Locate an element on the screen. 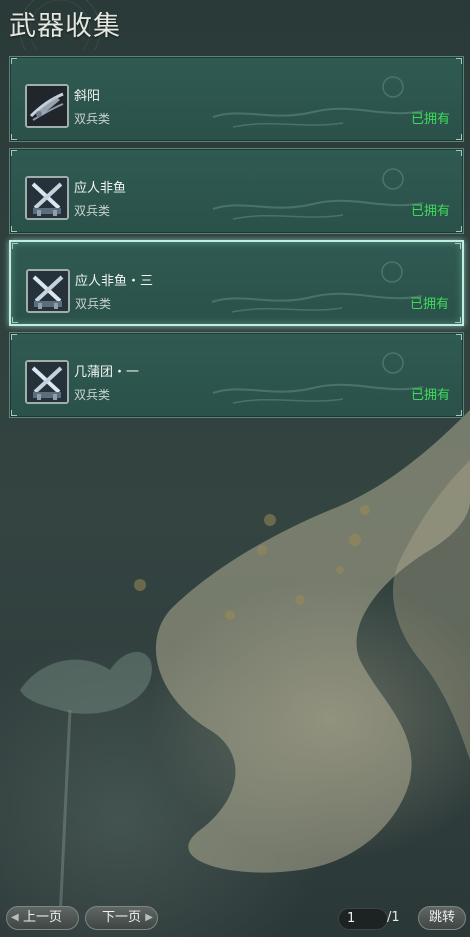 This screenshot has height=937, width=470. weapon-list-item: 几蒲团・一 双兵类 已拥有 is located at coordinates (236, 375).